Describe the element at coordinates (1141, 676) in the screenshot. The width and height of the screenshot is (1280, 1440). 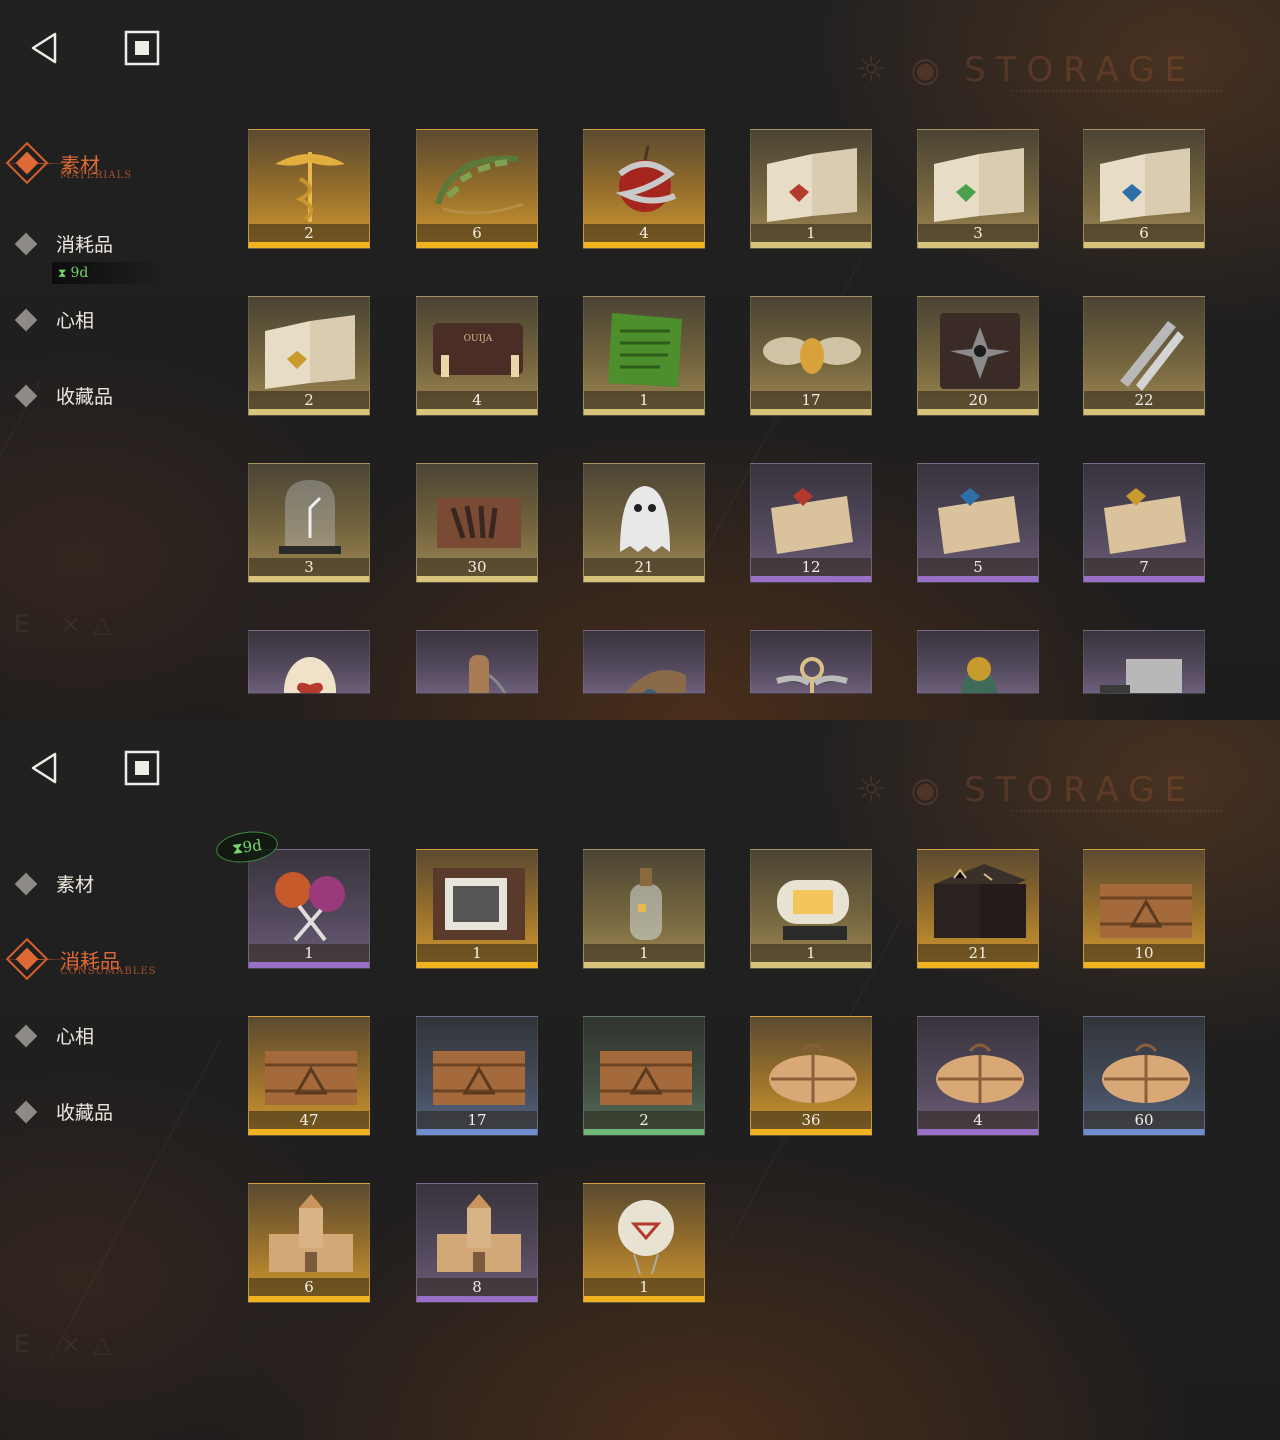
I see `silver-ingot-icon` at that location.